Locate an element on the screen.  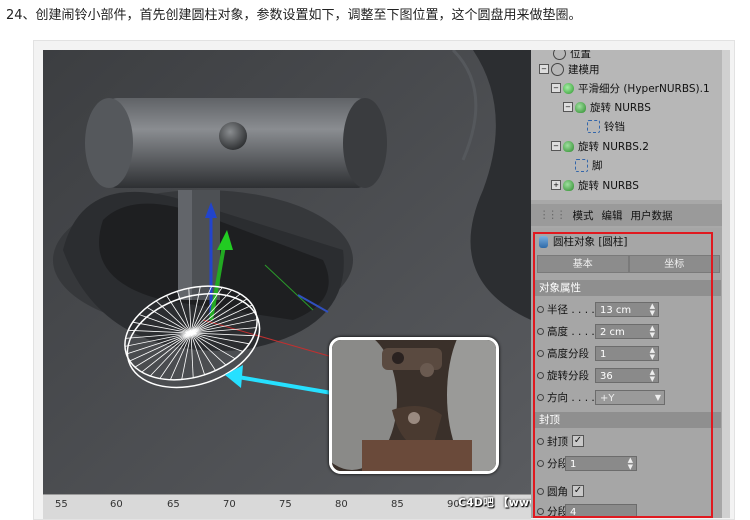
tree-item: − 建模用 is located at coordinates (569, 69).